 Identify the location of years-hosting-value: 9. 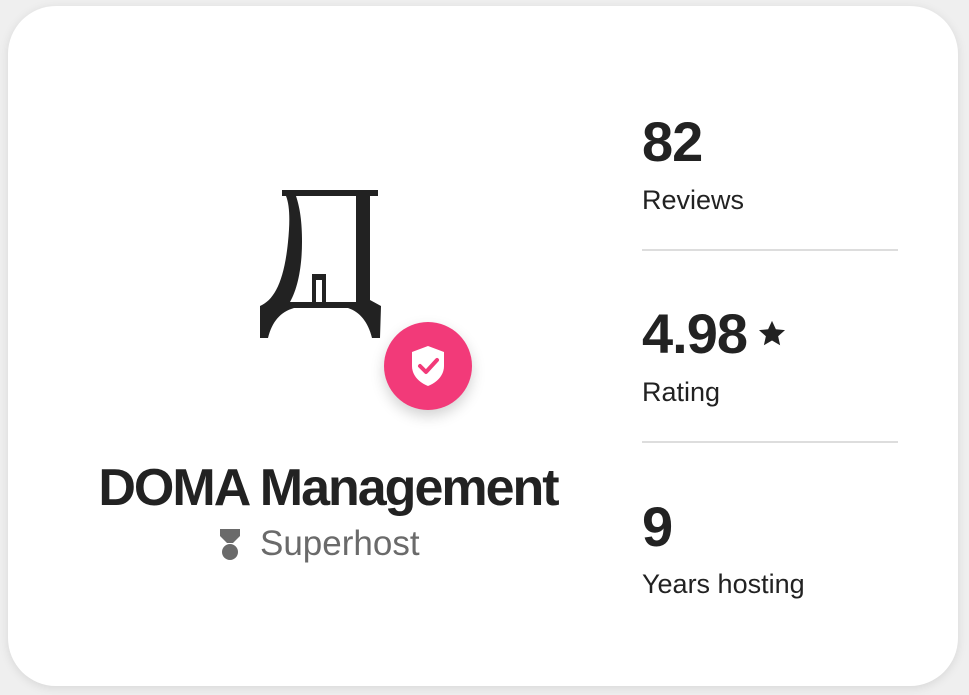
(657, 526).